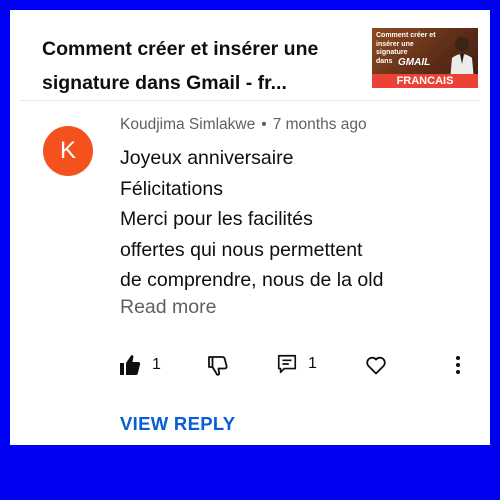 This screenshot has height=500, width=500. Describe the element at coordinates (414, 62) in the screenshot. I see `thumbnail-brand: GMAIL` at that location.